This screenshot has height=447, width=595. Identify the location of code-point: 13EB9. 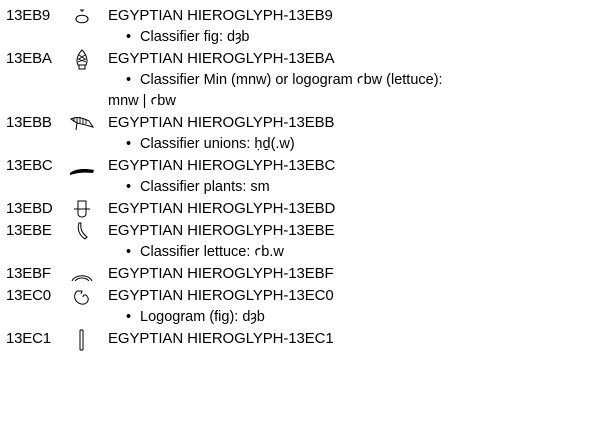
(28, 15).